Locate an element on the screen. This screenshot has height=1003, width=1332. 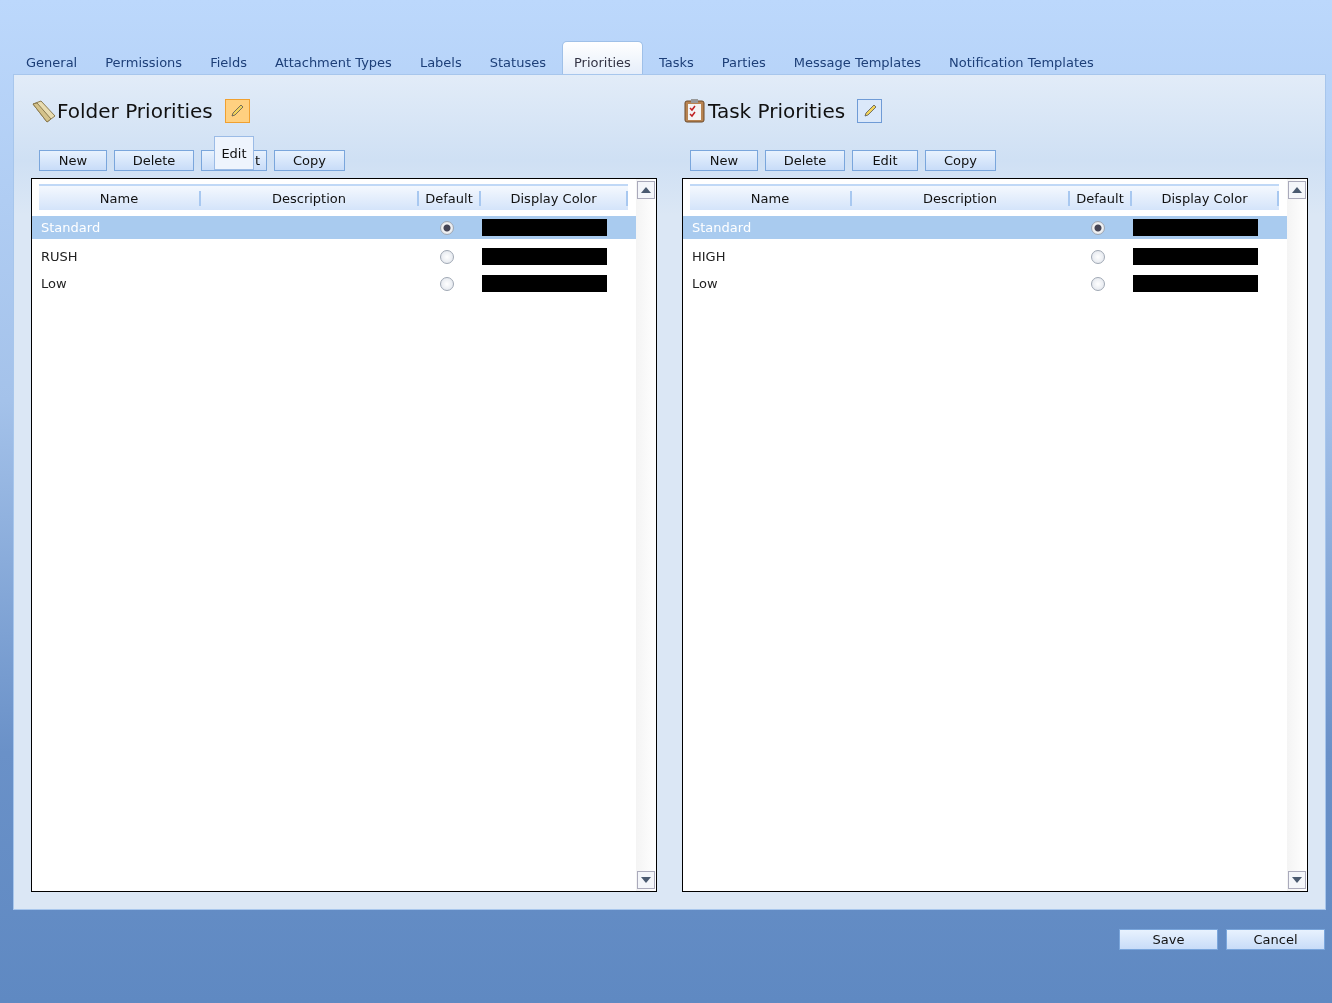
table-row: HIGH is located at coordinates (985, 256).